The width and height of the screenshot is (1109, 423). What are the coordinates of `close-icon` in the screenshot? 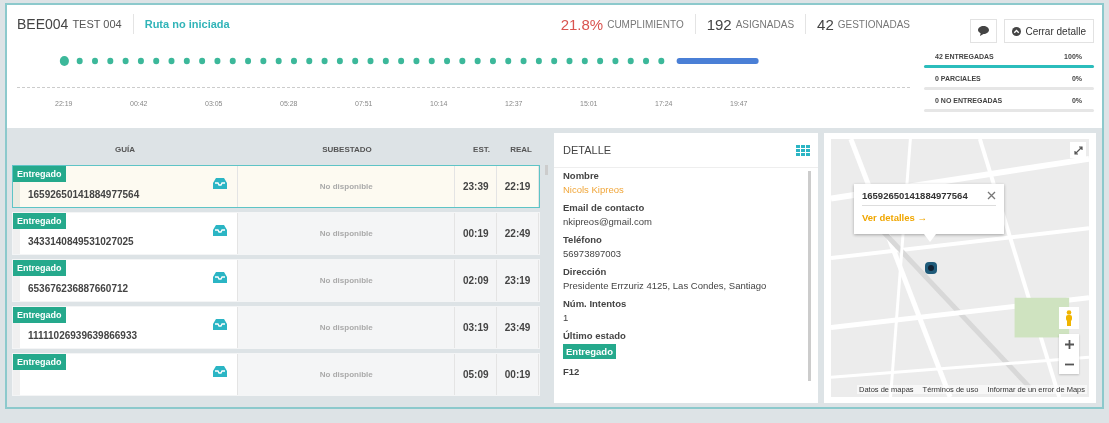 It's located at (991, 195).